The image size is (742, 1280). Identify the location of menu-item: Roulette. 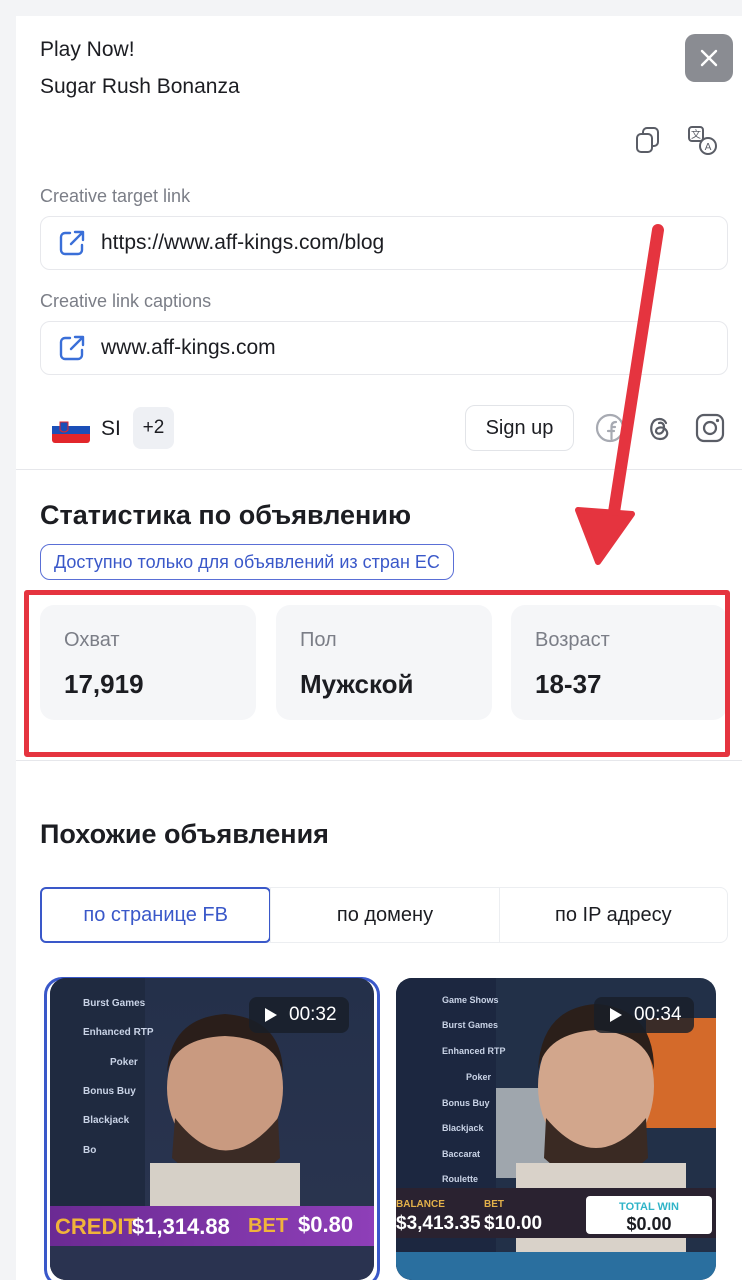
(460, 1179).